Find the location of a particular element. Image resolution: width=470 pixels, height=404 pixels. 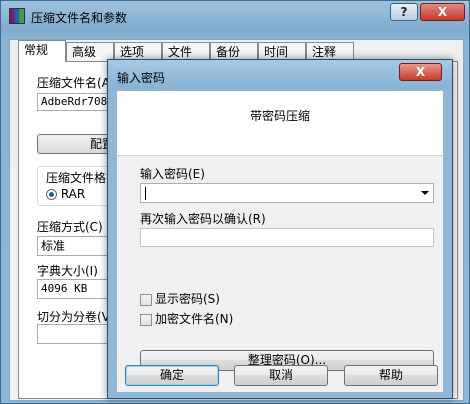

dialog-help-button: 帮助 is located at coordinates (391, 375).